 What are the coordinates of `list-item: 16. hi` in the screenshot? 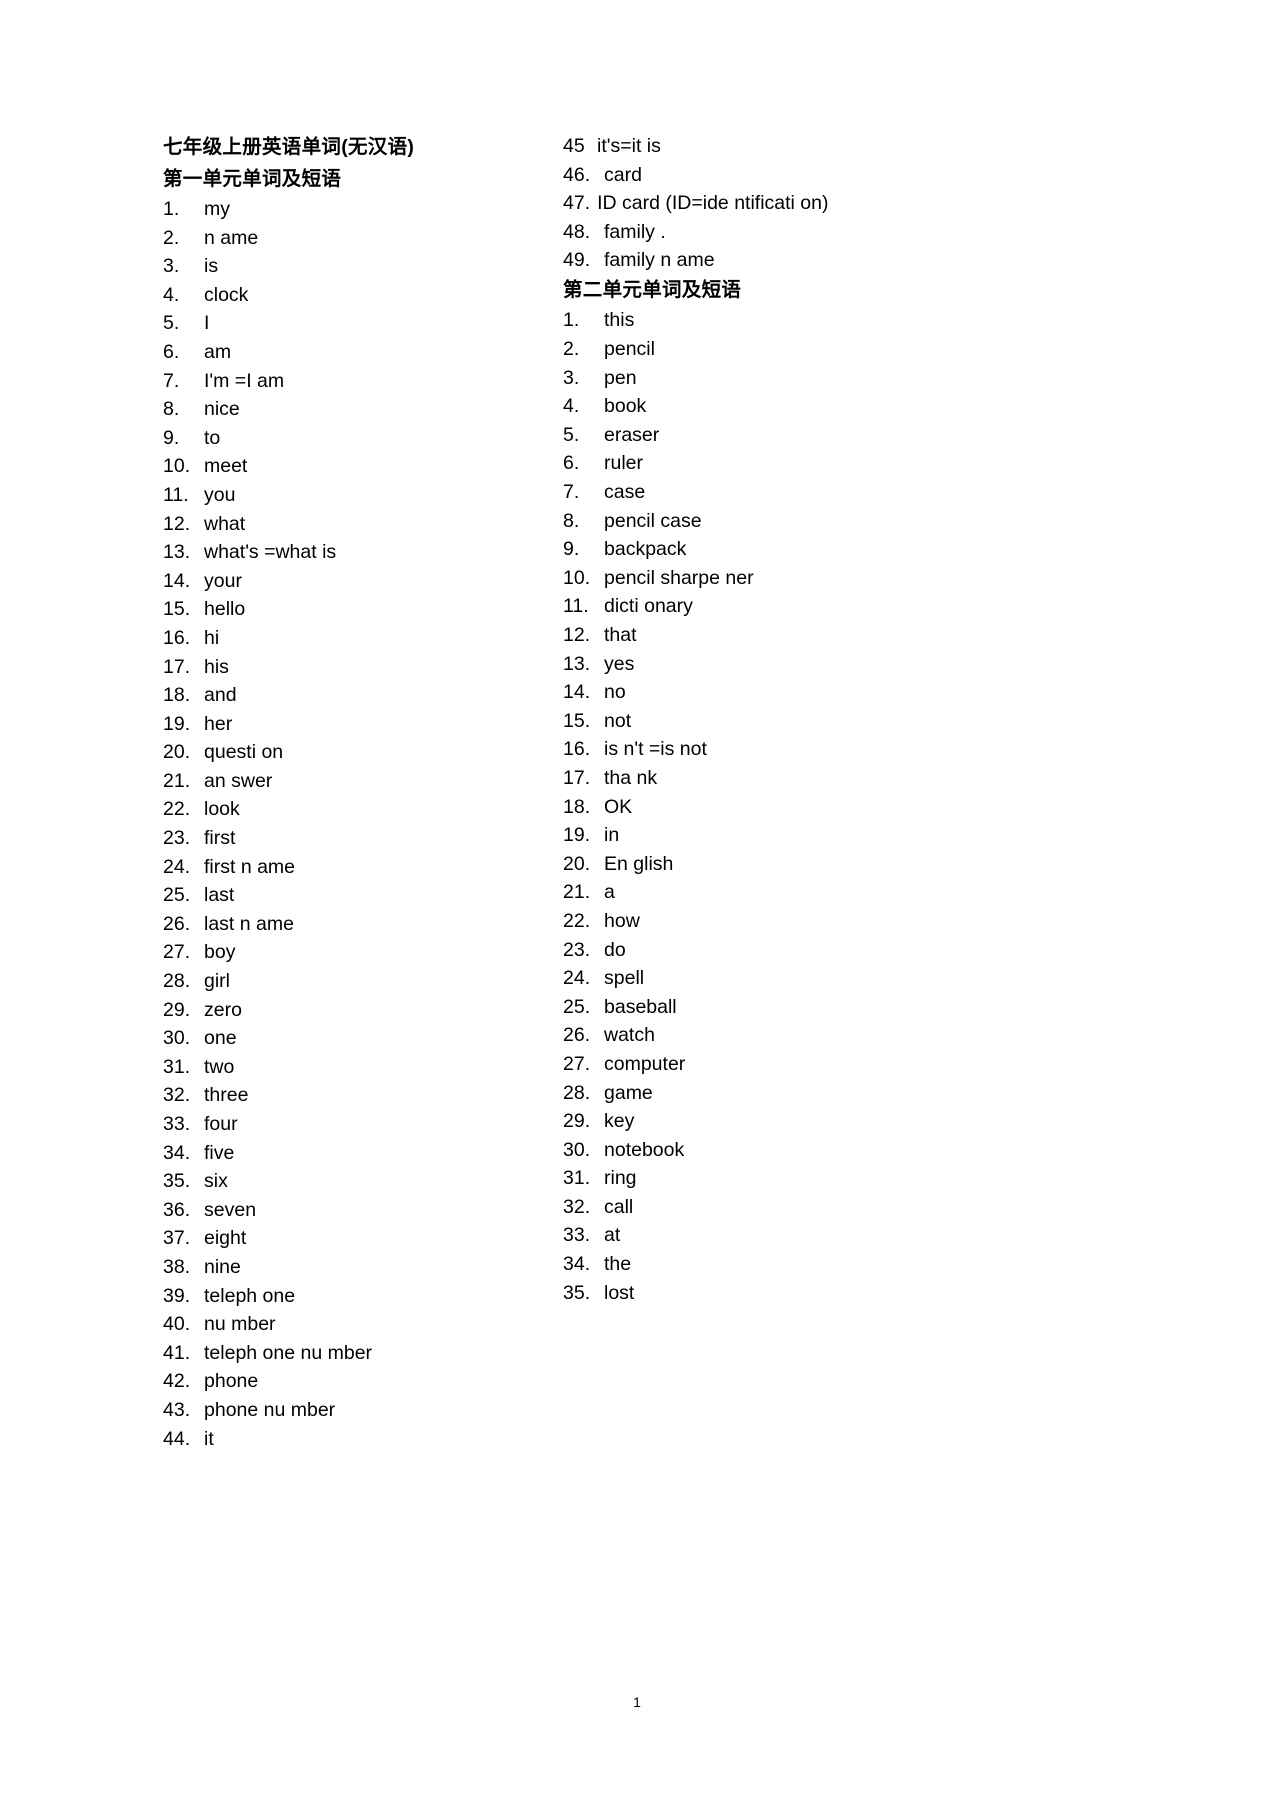 It's located at (363, 638).